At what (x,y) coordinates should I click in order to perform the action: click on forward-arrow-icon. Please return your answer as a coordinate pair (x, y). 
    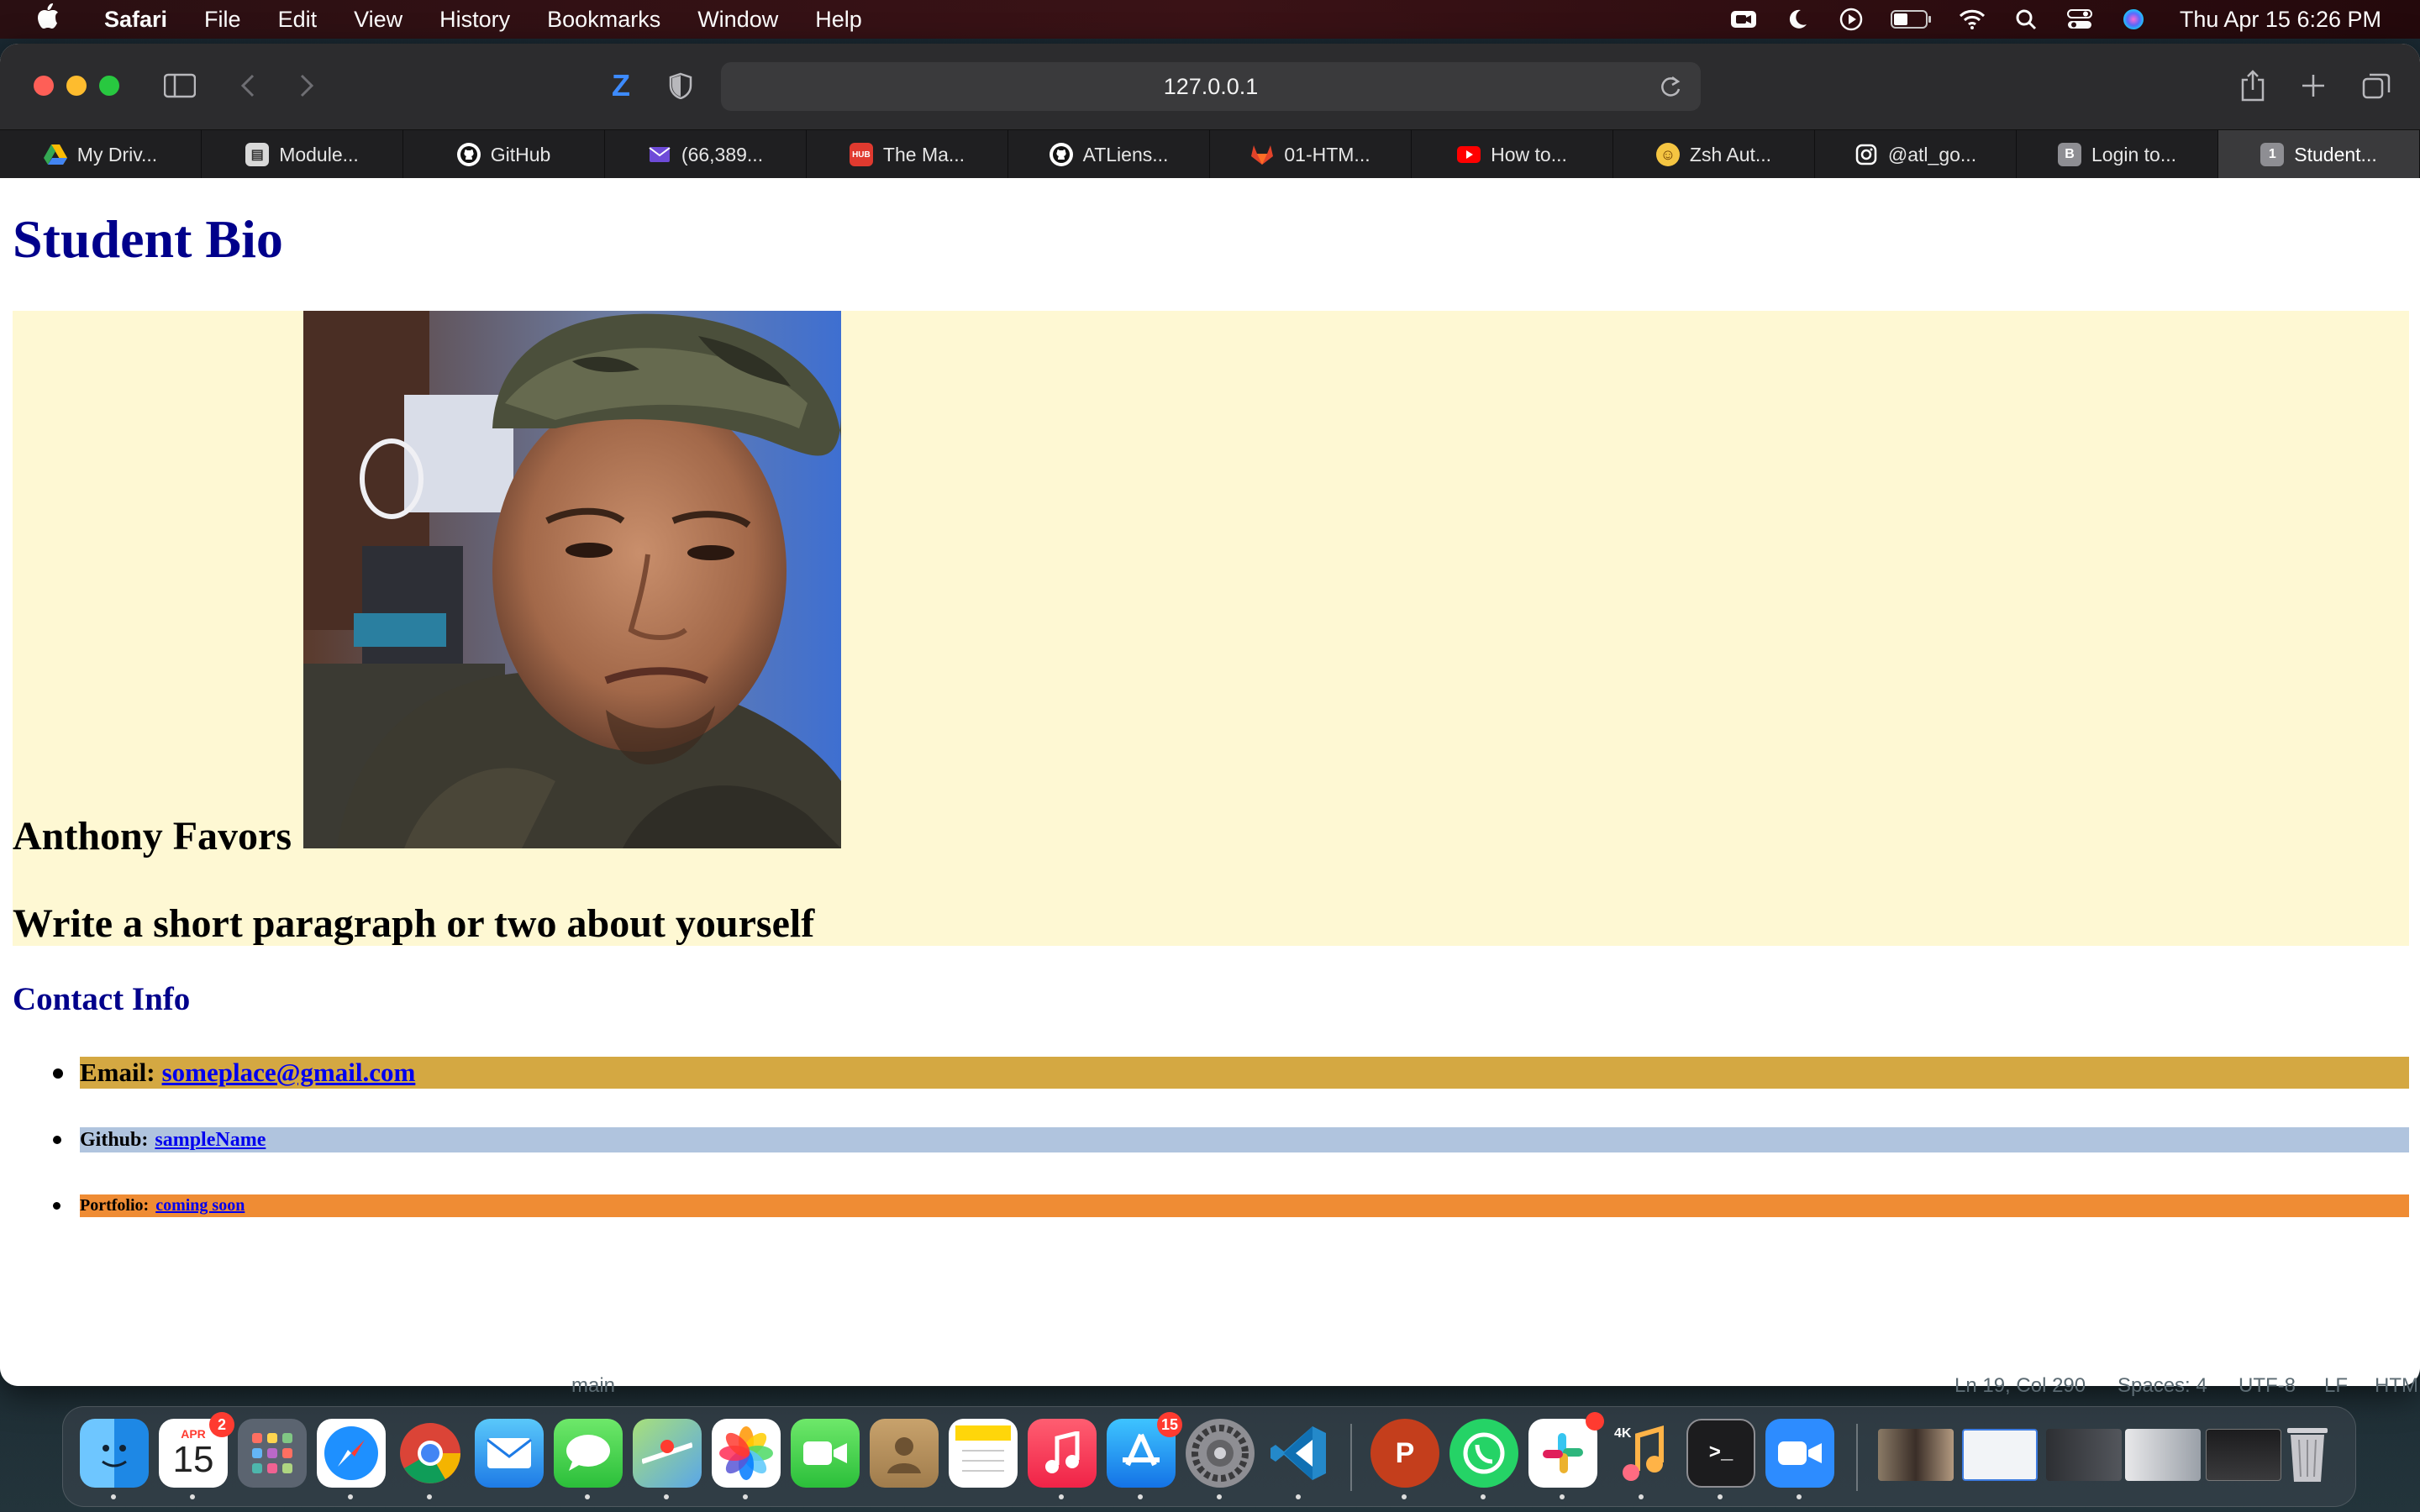
    Looking at the image, I should click on (306, 85).